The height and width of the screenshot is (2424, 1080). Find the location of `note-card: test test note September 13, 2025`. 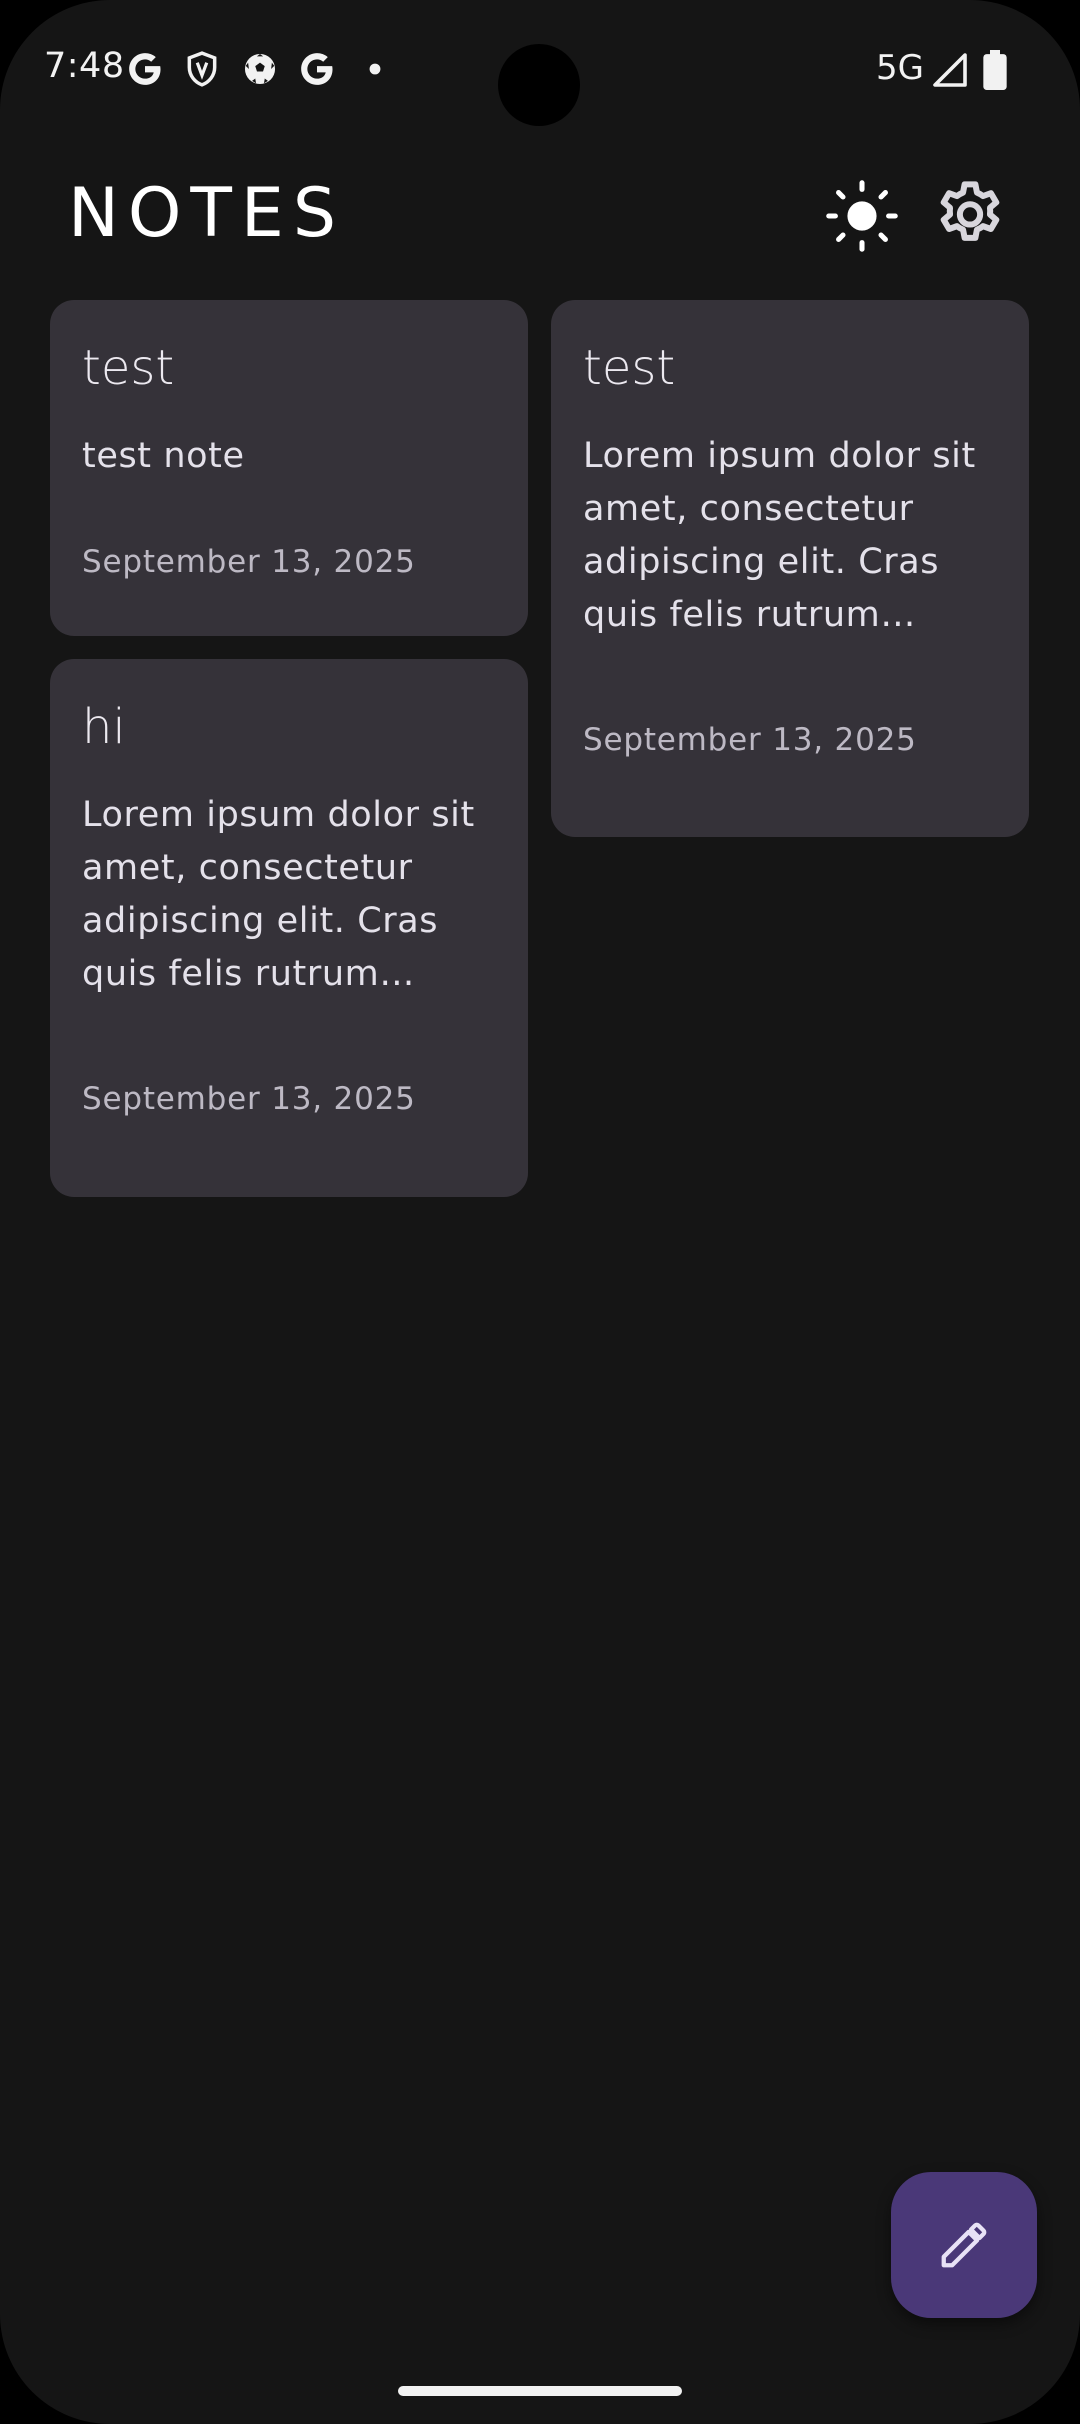

note-card: test test note September 13, 2025 is located at coordinates (289, 468).